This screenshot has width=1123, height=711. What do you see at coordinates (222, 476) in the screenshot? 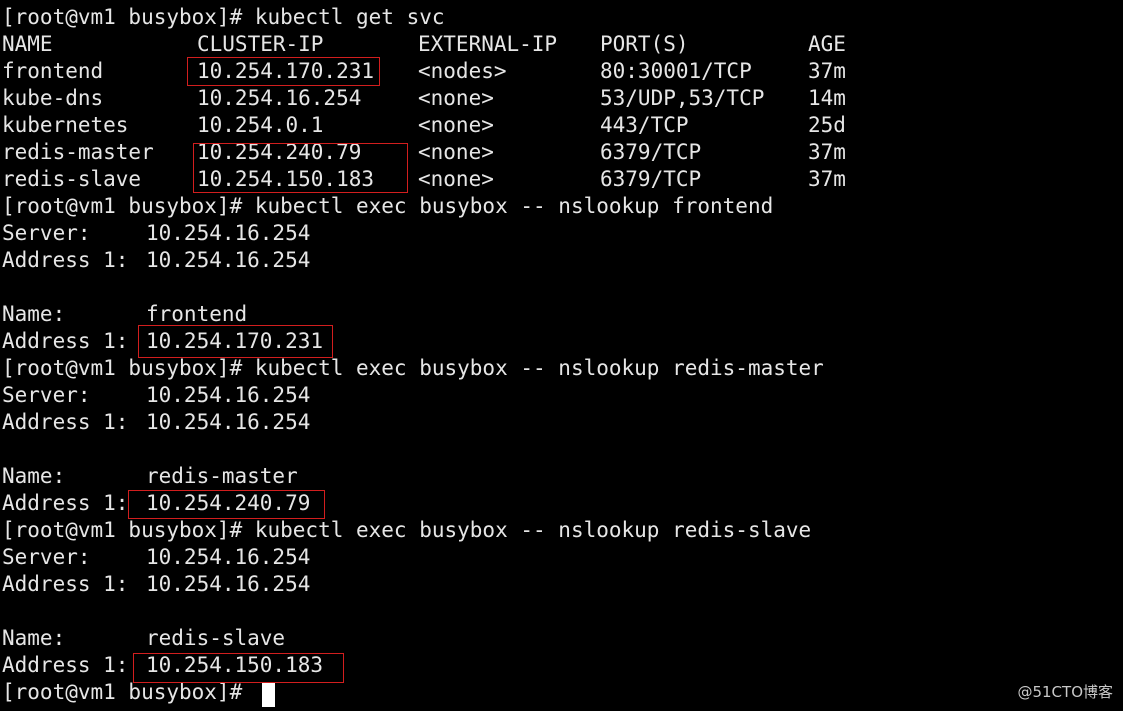
I see `name-value: redis-master` at bounding box center [222, 476].